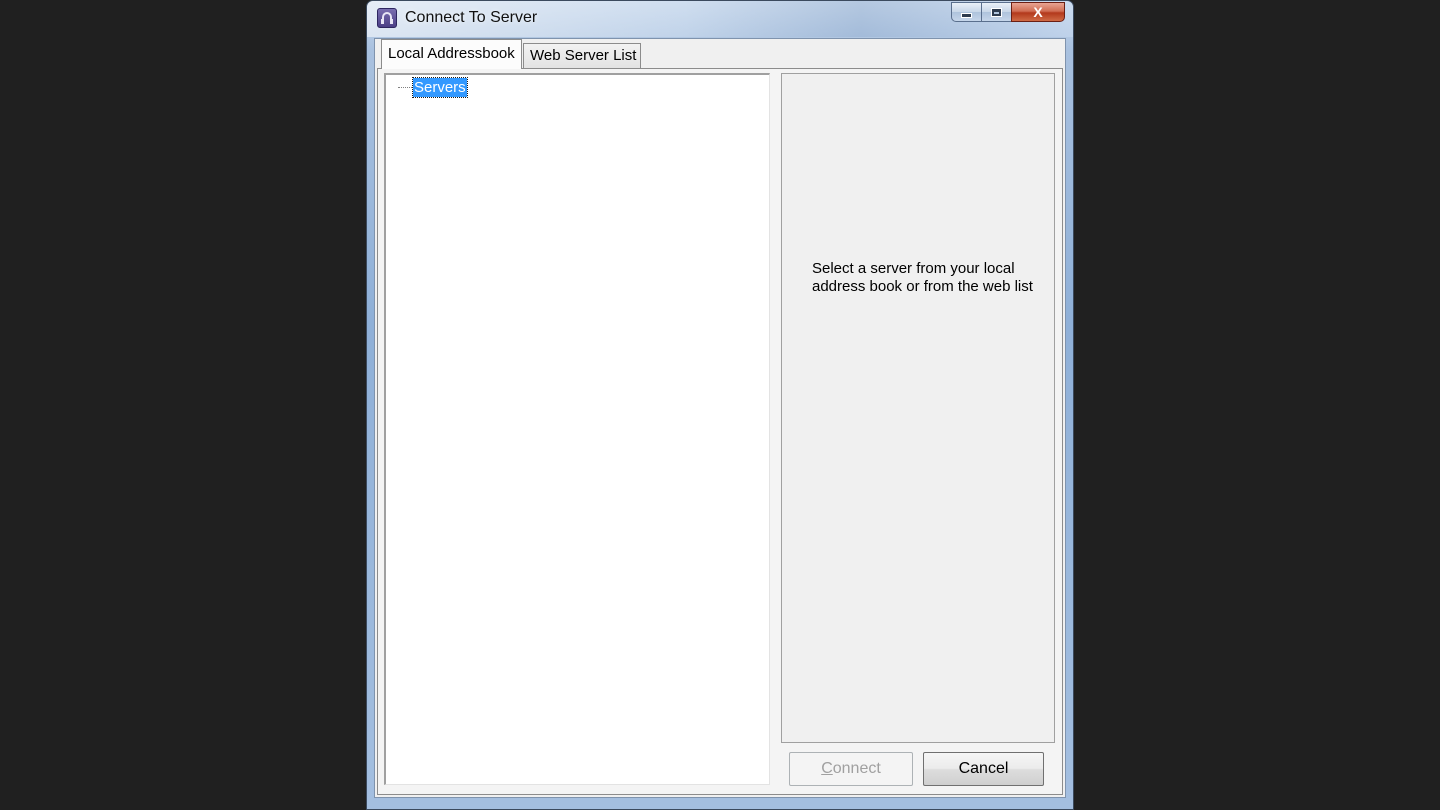 This screenshot has height=810, width=1440. What do you see at coordinates (387, 18) in the screenshot?
I see `app-icon` at bounding box center [387, 18].